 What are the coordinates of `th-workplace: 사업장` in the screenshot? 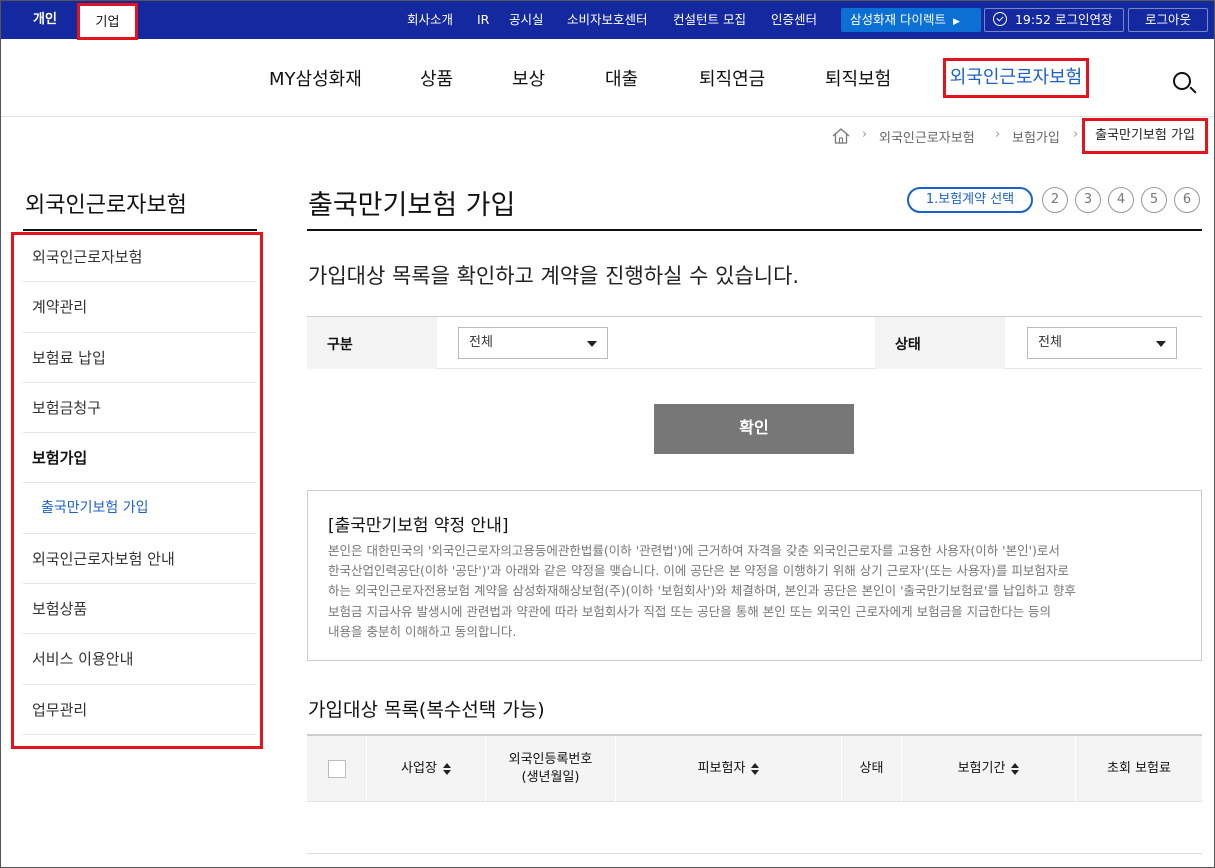 It's located at (426, 769).